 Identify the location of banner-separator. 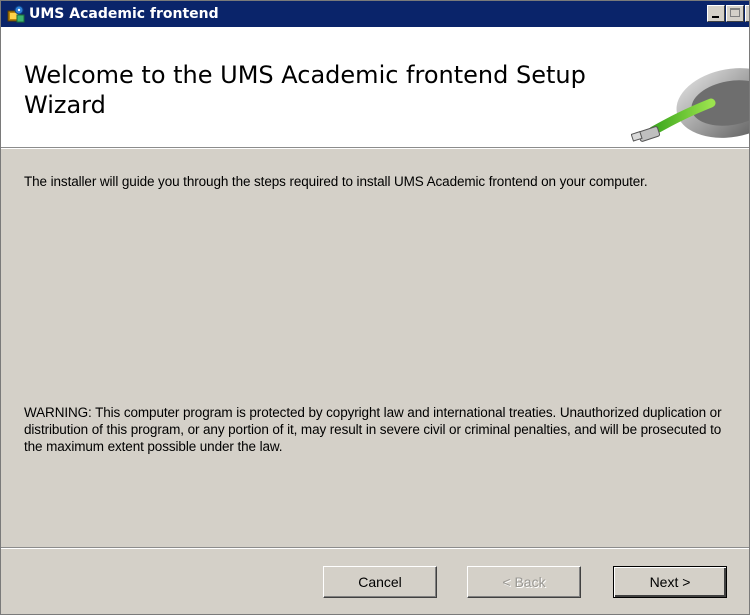
(375, 148).